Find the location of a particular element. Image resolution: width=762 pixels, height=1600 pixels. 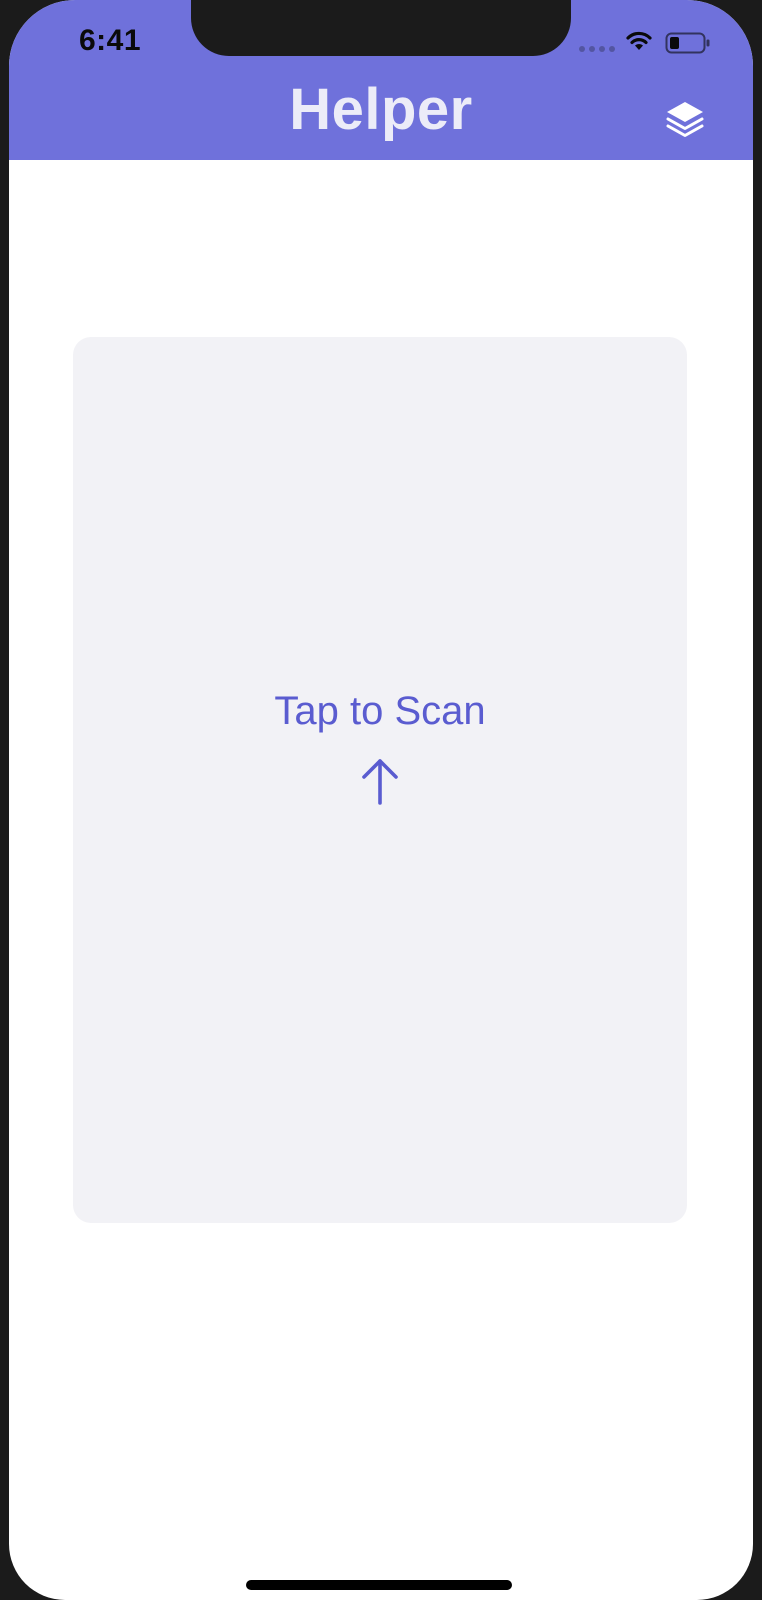

arrow-up-icon is located at coordinates (380, 782).